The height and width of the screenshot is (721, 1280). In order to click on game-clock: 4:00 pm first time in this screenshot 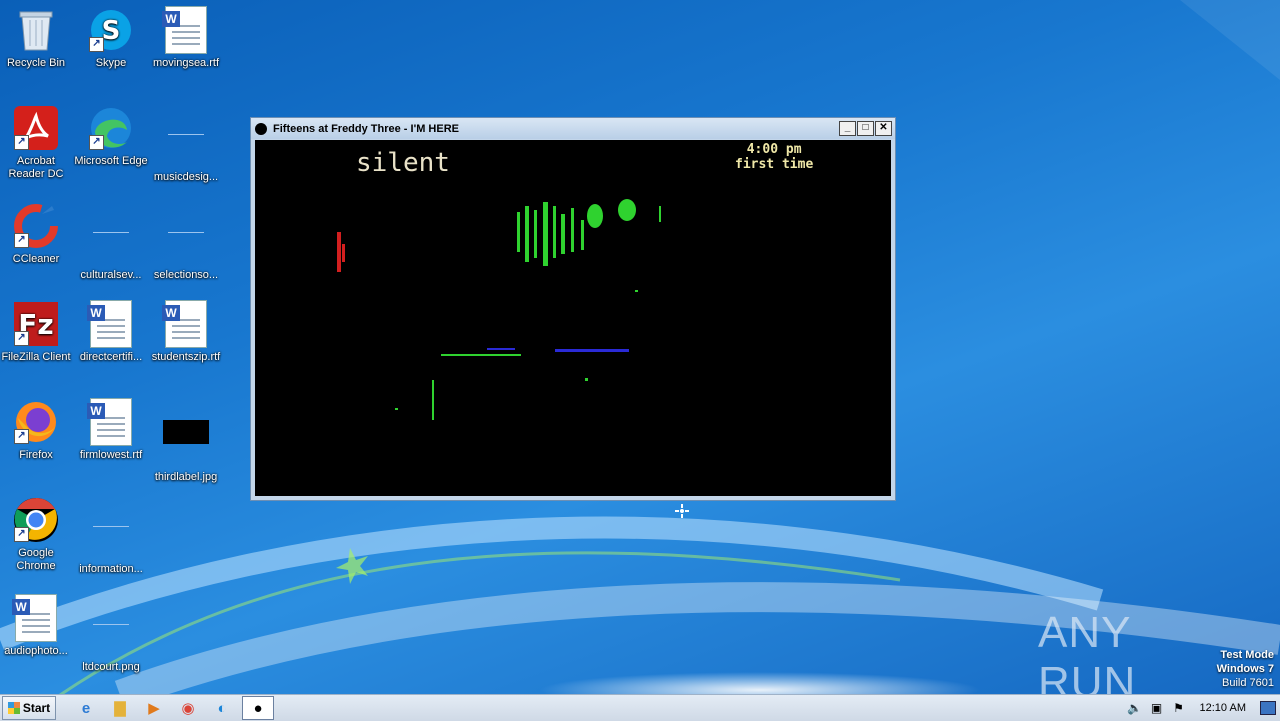, I will do `click(774, 157)`.